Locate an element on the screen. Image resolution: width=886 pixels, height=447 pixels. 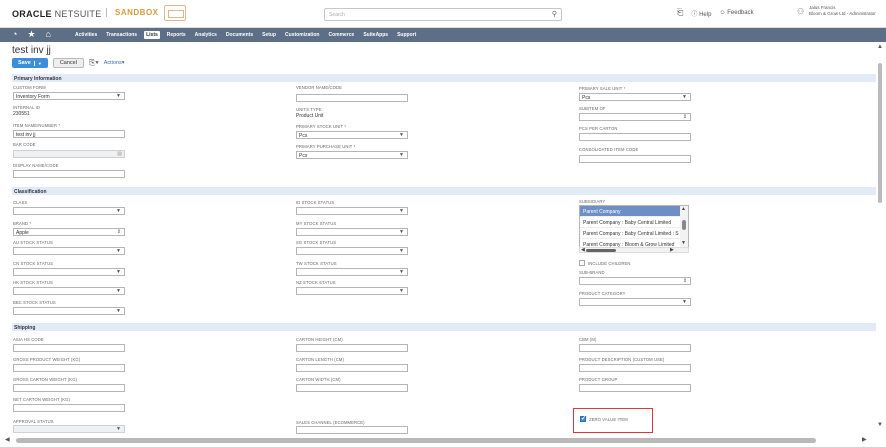
oracle-netsuite-logo: ORACLE NETSUITE is located at coordinates (57, 14).